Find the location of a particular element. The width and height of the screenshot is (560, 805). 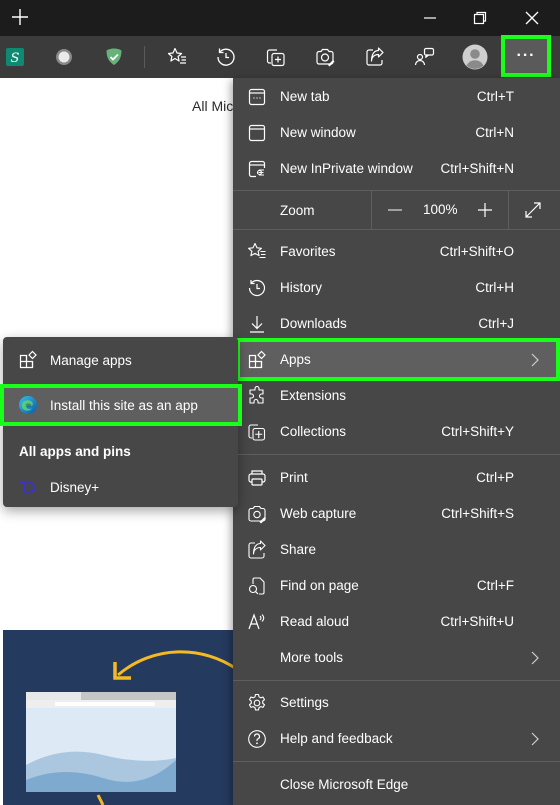

menu-item-label: Downloads is located at coordinates (313, 323).